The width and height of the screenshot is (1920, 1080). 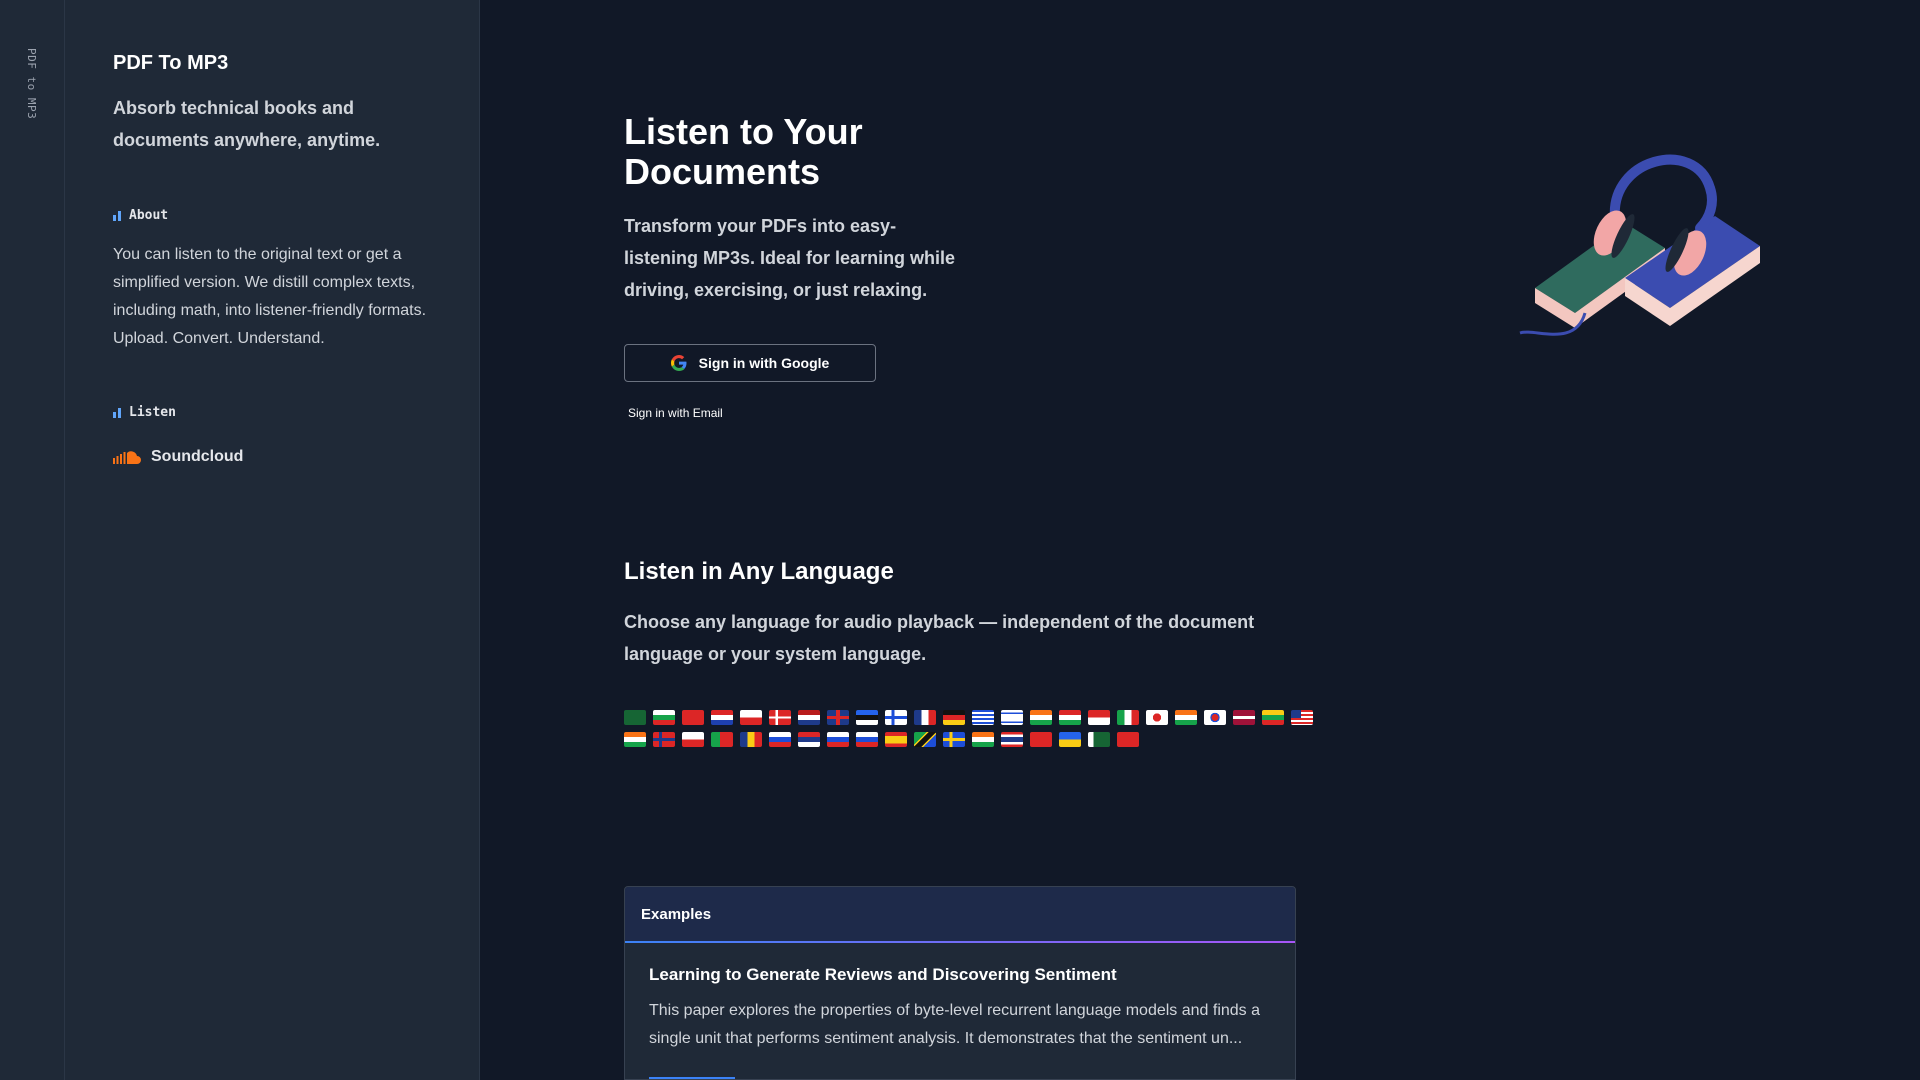 I want to click on soundcloud-link: Soundcloud, so click(x=272, y=457).